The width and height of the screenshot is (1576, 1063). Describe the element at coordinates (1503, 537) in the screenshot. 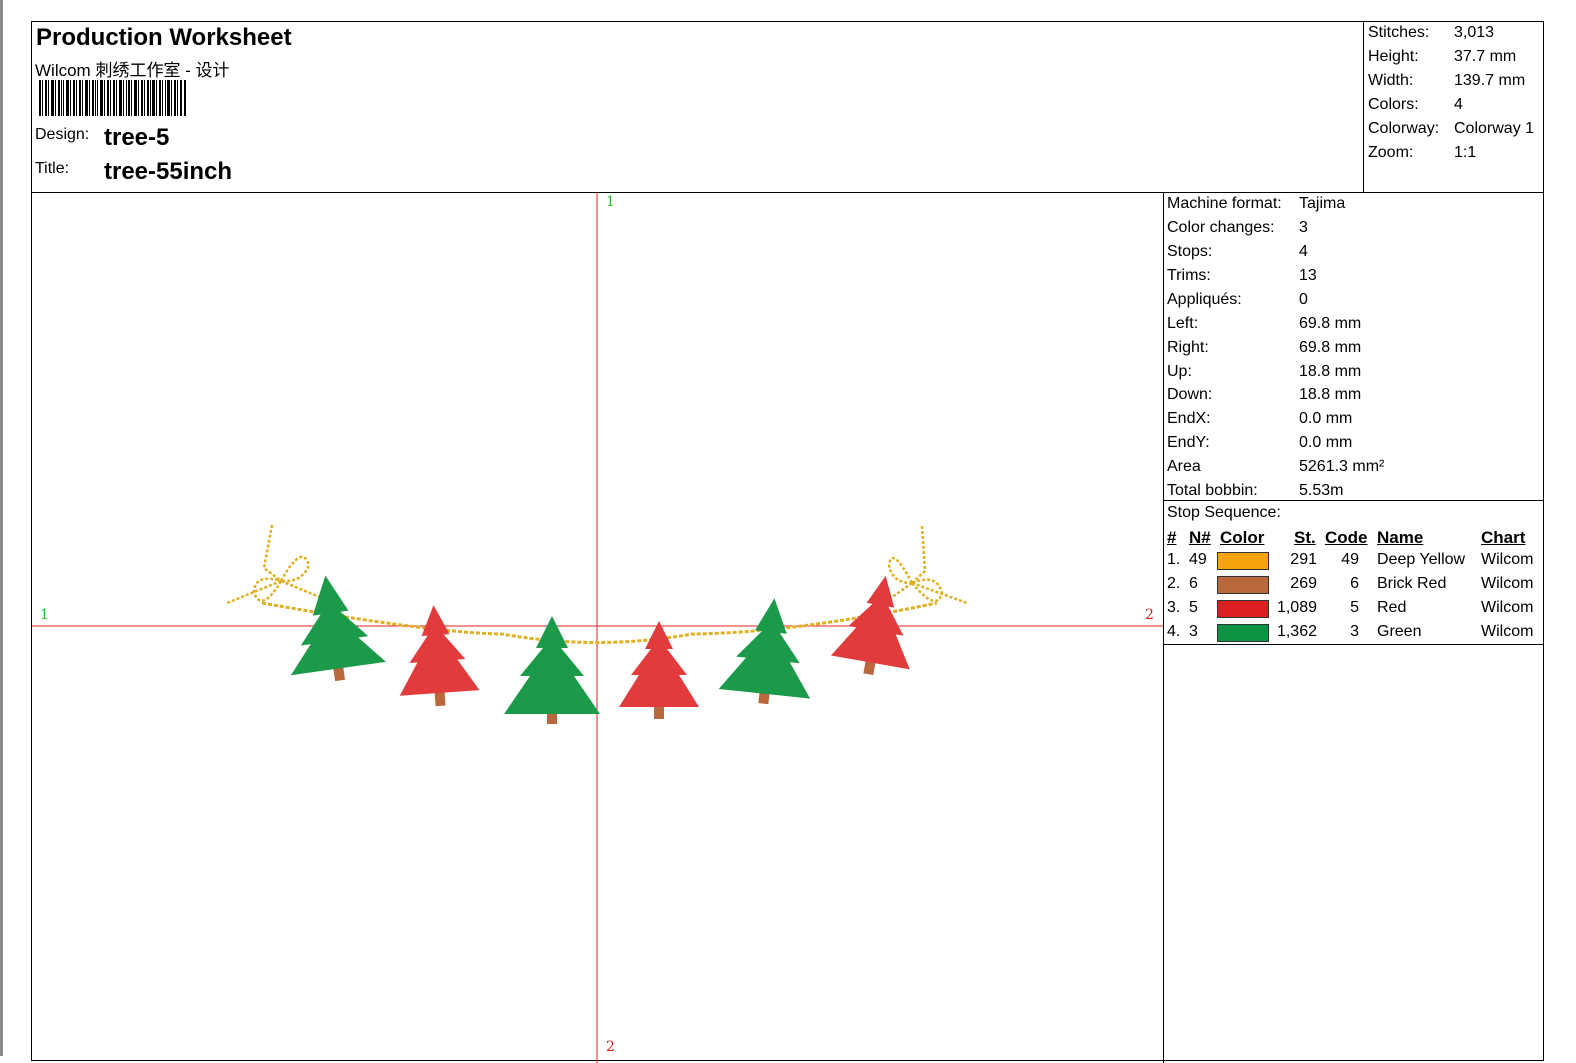

I see `col-header-chart: Chart` at that location.